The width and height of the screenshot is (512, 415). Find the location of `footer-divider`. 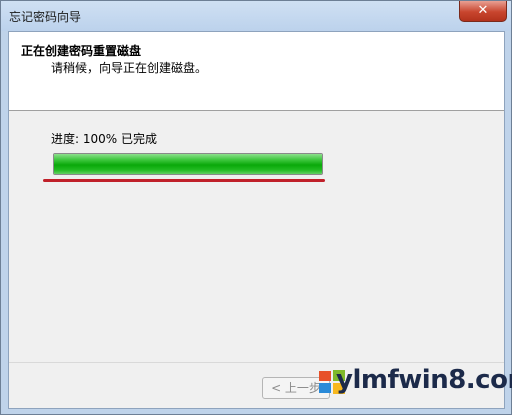

footer-divider is located at coordinates (256, 362).